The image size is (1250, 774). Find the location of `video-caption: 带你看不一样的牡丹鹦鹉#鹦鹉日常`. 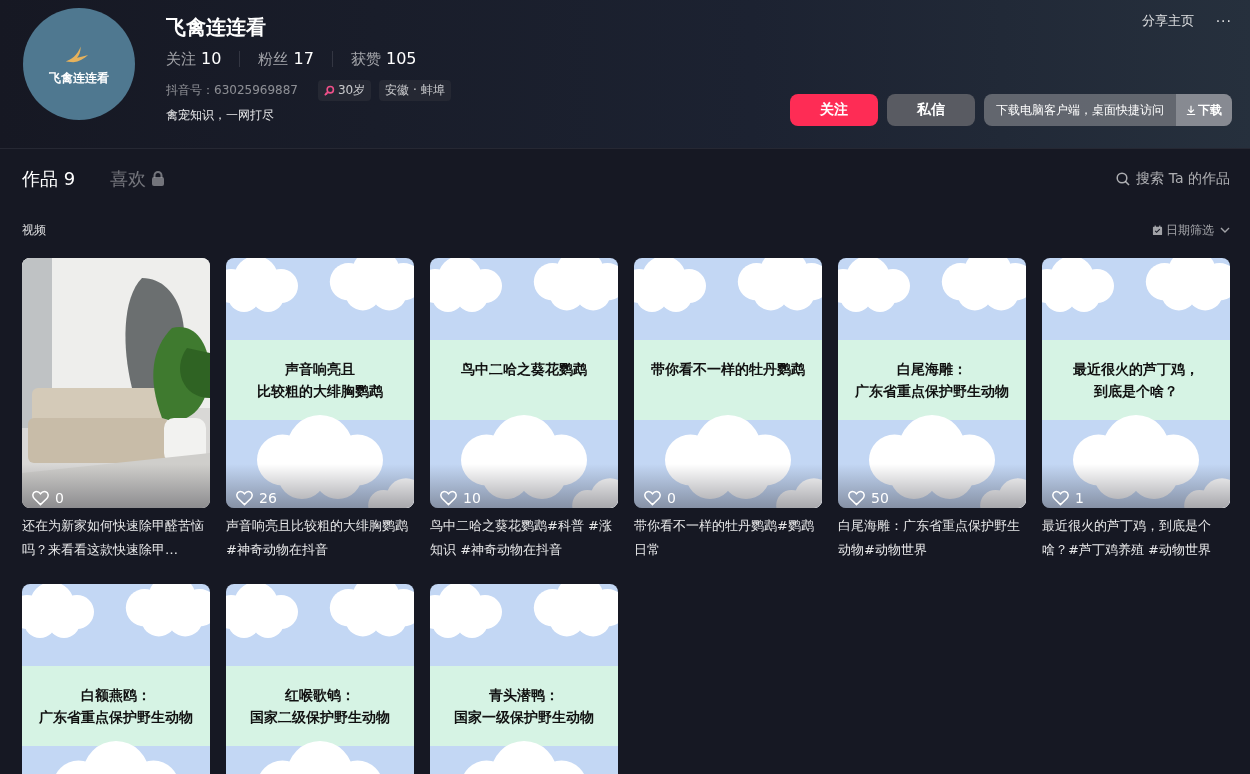

video-caption: 带你看不一样的牡丹鹦鹉#鹦鹉日常 is located at coordinates (724, 538).